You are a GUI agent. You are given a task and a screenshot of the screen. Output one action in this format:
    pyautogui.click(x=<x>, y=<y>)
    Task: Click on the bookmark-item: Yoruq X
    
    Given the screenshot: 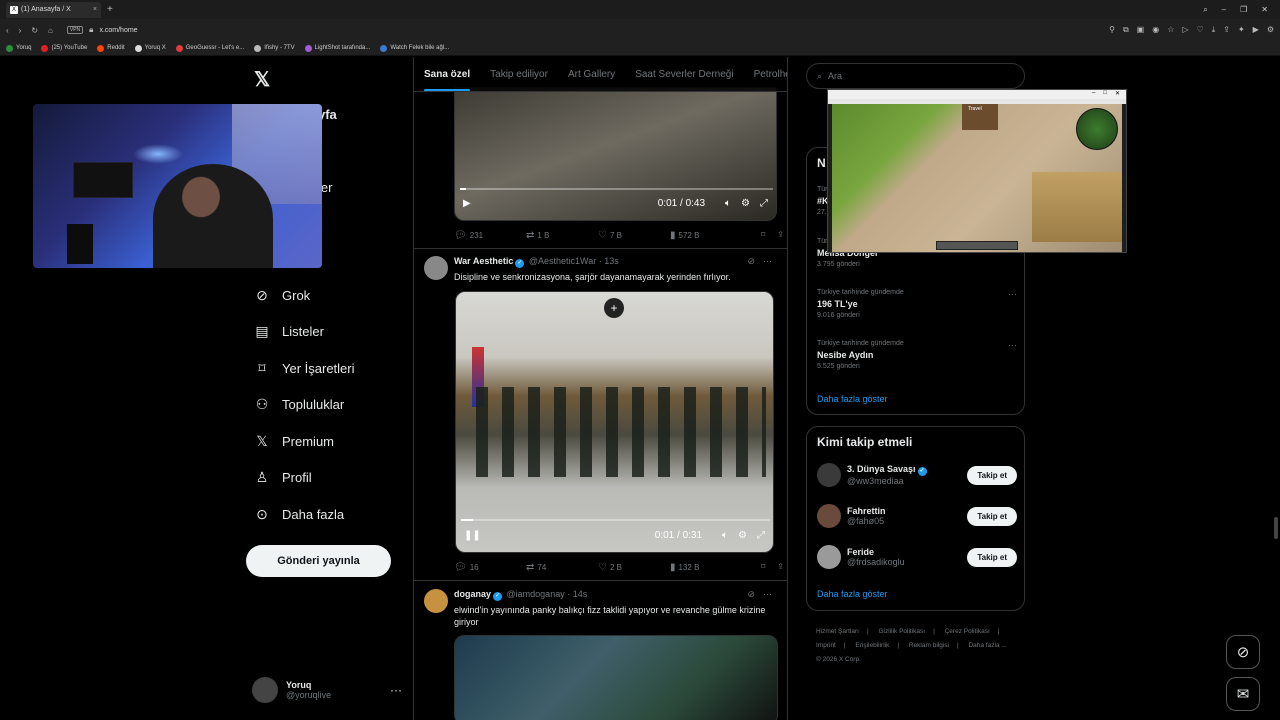 What is the action you would take?
    pyautogui.click(x=150, y=48)
    